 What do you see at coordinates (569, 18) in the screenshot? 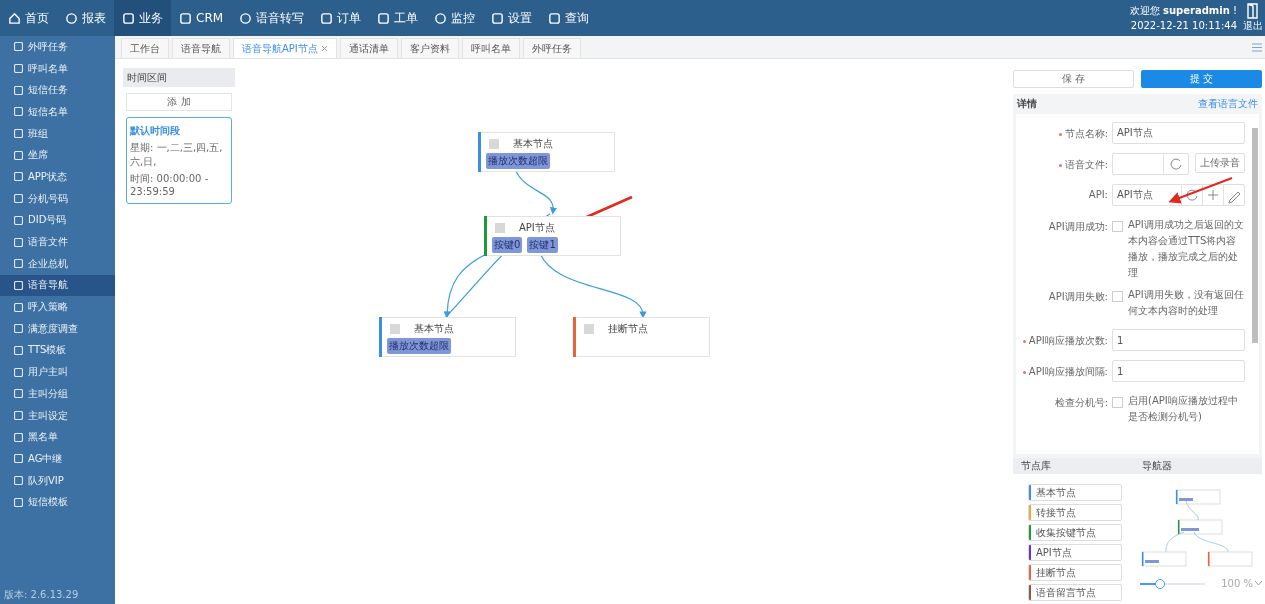
I see `nav-item: 查询` at bounding box center [569, 18].